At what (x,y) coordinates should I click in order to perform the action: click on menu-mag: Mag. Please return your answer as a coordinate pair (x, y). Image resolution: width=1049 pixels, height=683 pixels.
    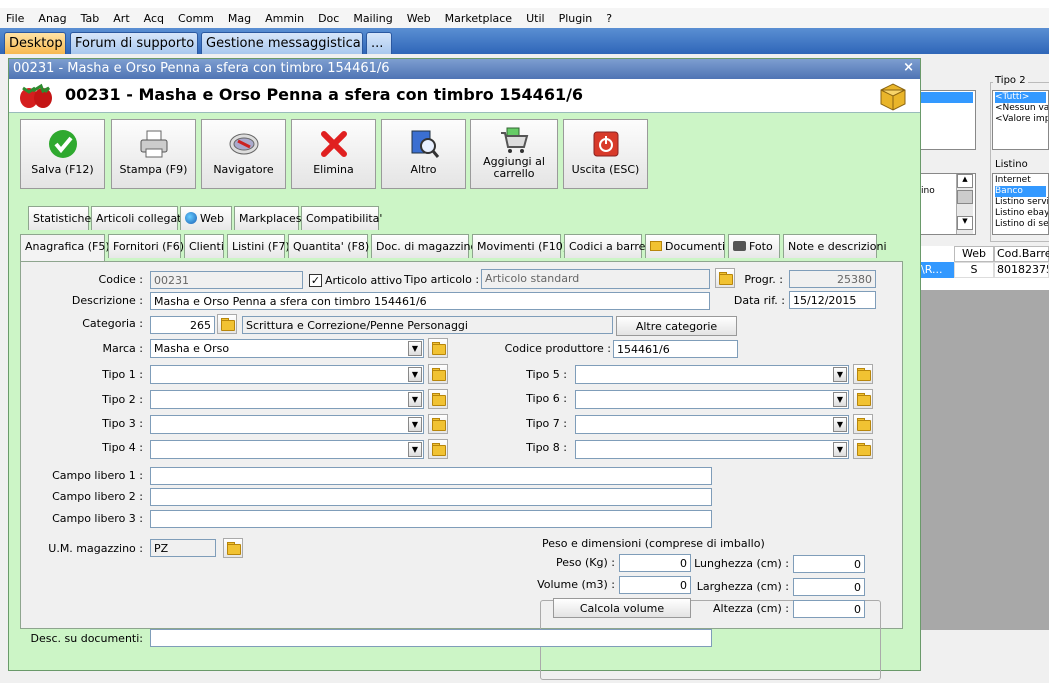
    Looking at the image, I should click on (239, 18).